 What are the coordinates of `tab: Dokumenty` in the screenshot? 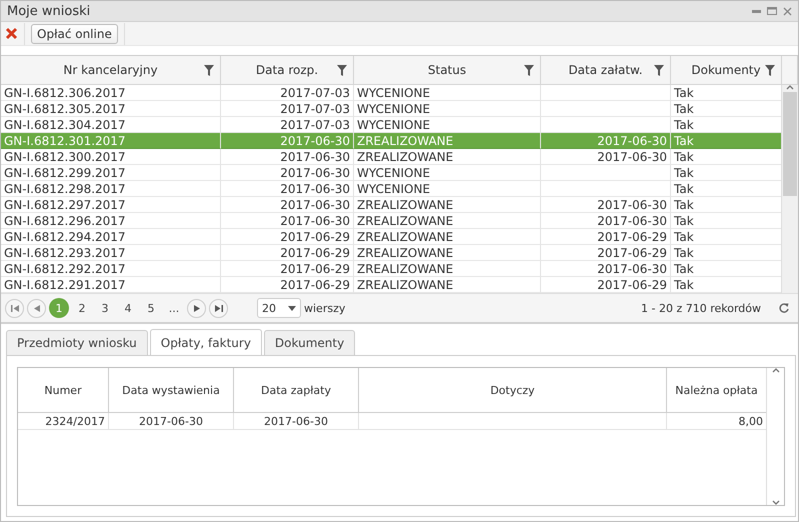 It's located at (310, 343).